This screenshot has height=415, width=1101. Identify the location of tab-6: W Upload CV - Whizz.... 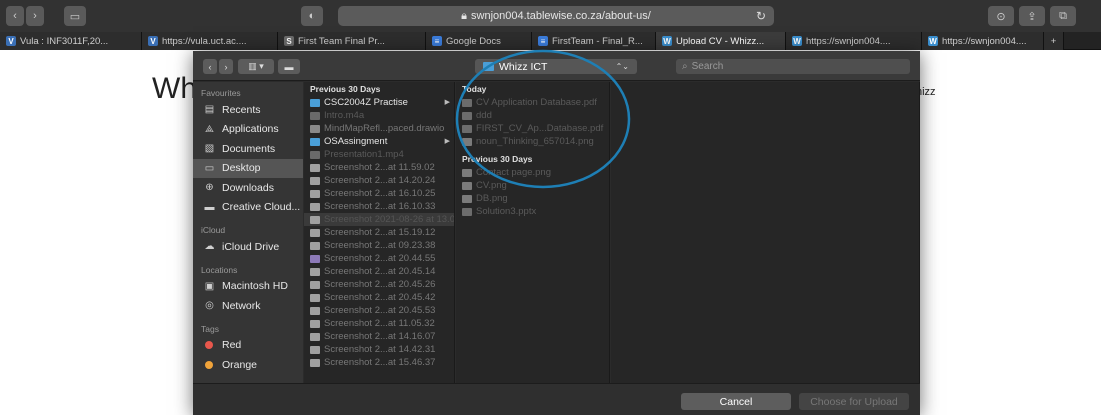
(721, 41).